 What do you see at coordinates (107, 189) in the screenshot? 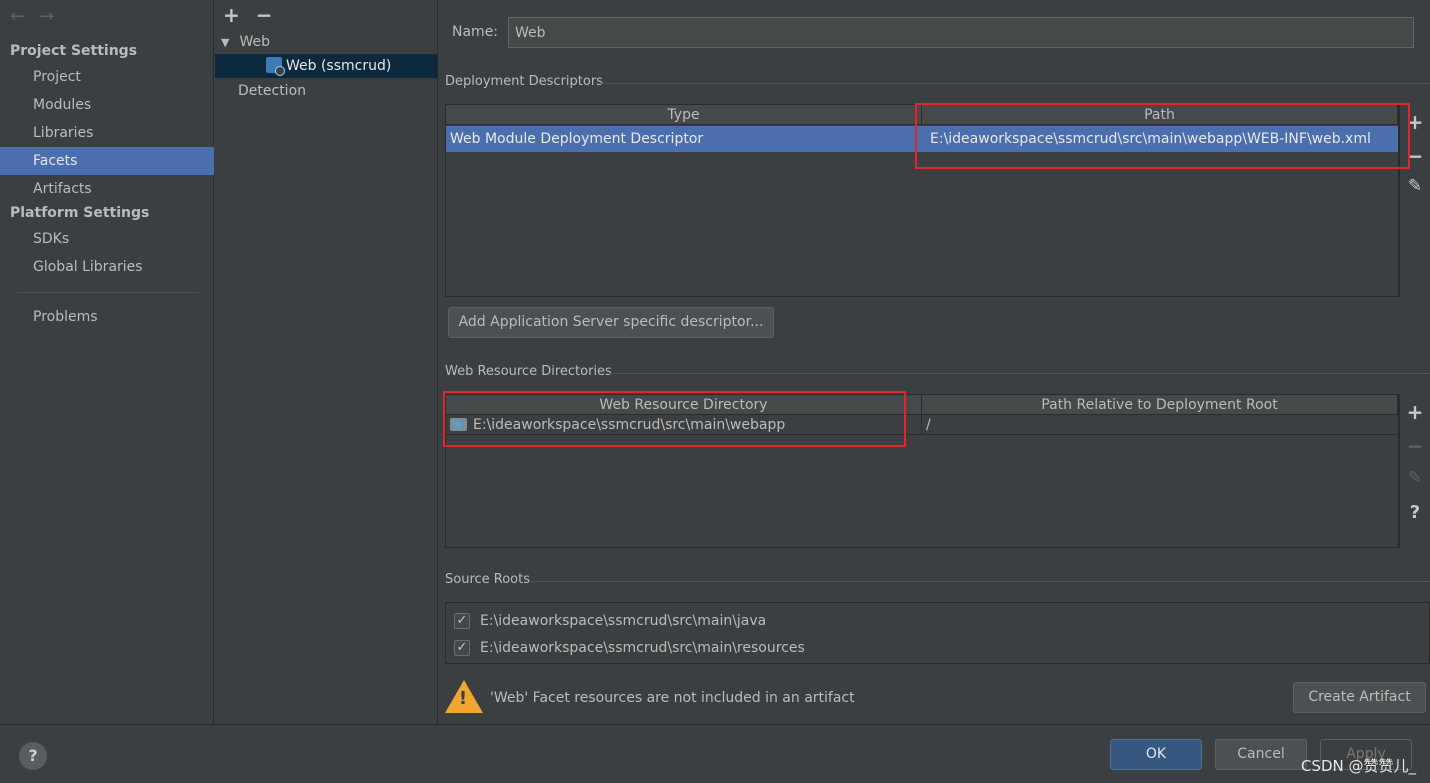
I see `nav-item-artifacts: Artifacts` at bounding box center [107, 189].